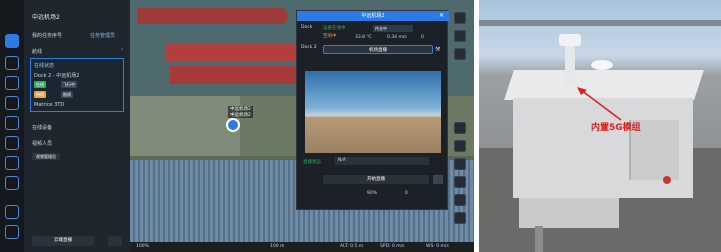  What do you see at coordinates (12, 212) in the screenshot?
I see `chart-icon` at bounding box center [12, 212].